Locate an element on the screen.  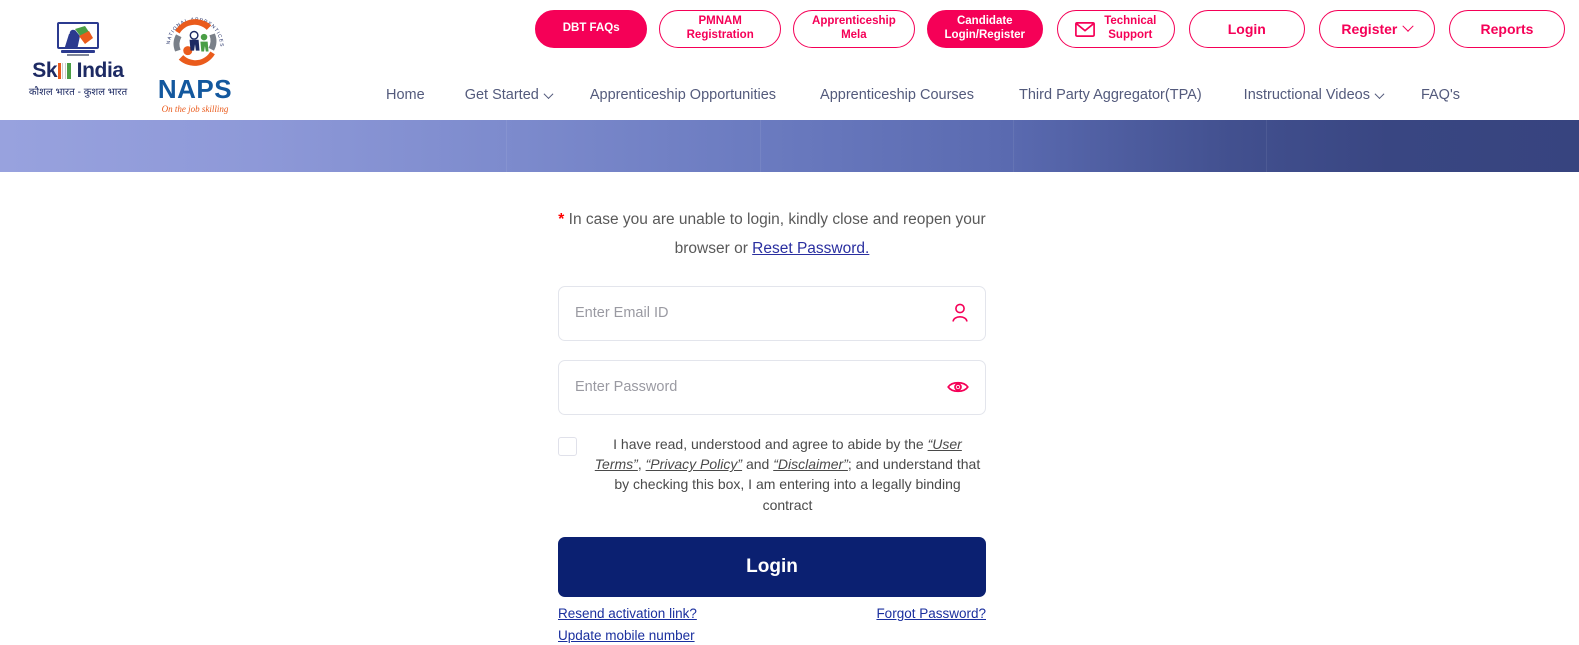
apprenticeship-mela-button: Apprenticeship Mela is located at coordinates (854, 29).